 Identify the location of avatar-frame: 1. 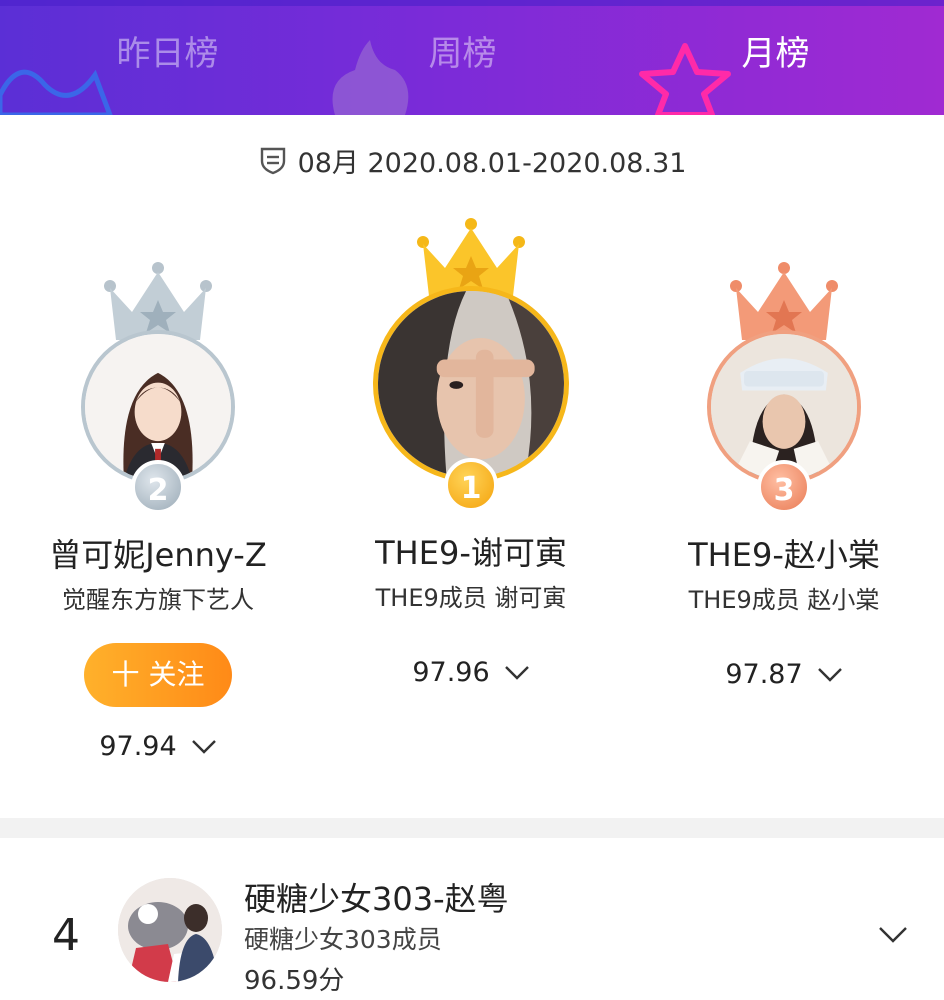
(471, 399).